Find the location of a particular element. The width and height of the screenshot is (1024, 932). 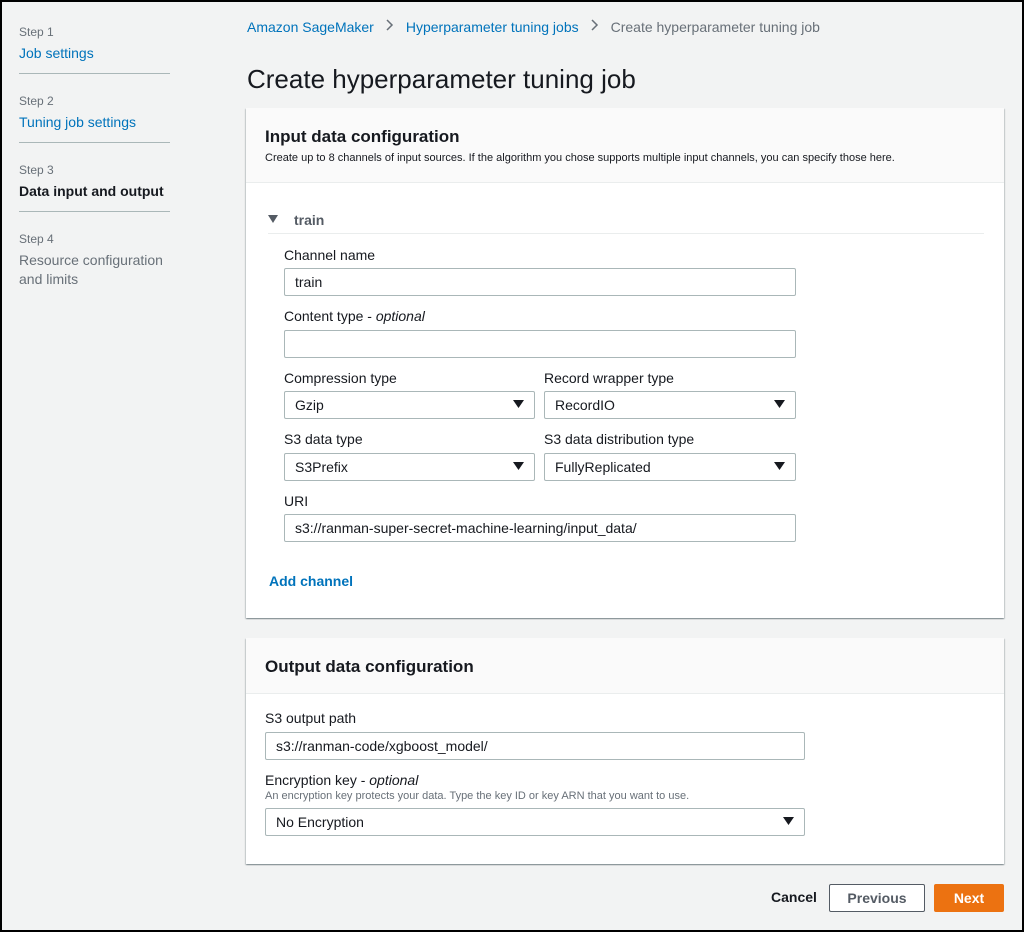

step-link-tuning-job-settings: Tuning job settings is located at coordinates (94, 122).